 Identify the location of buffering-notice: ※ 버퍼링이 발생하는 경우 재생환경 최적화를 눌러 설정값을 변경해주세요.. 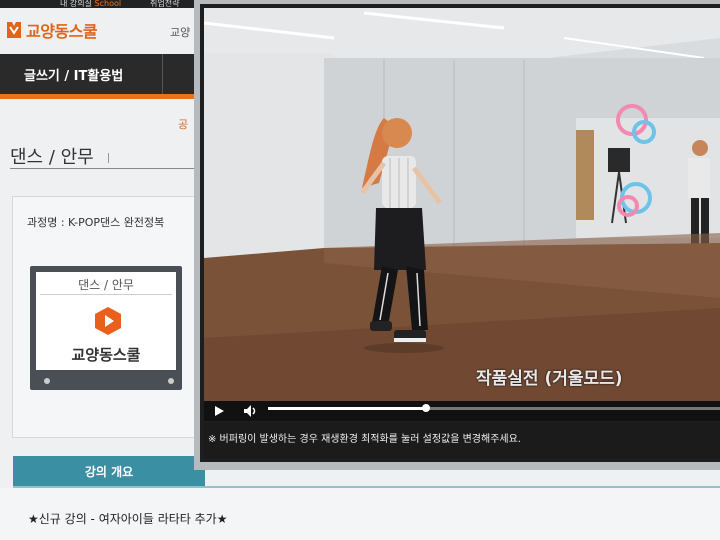
(462, 440).